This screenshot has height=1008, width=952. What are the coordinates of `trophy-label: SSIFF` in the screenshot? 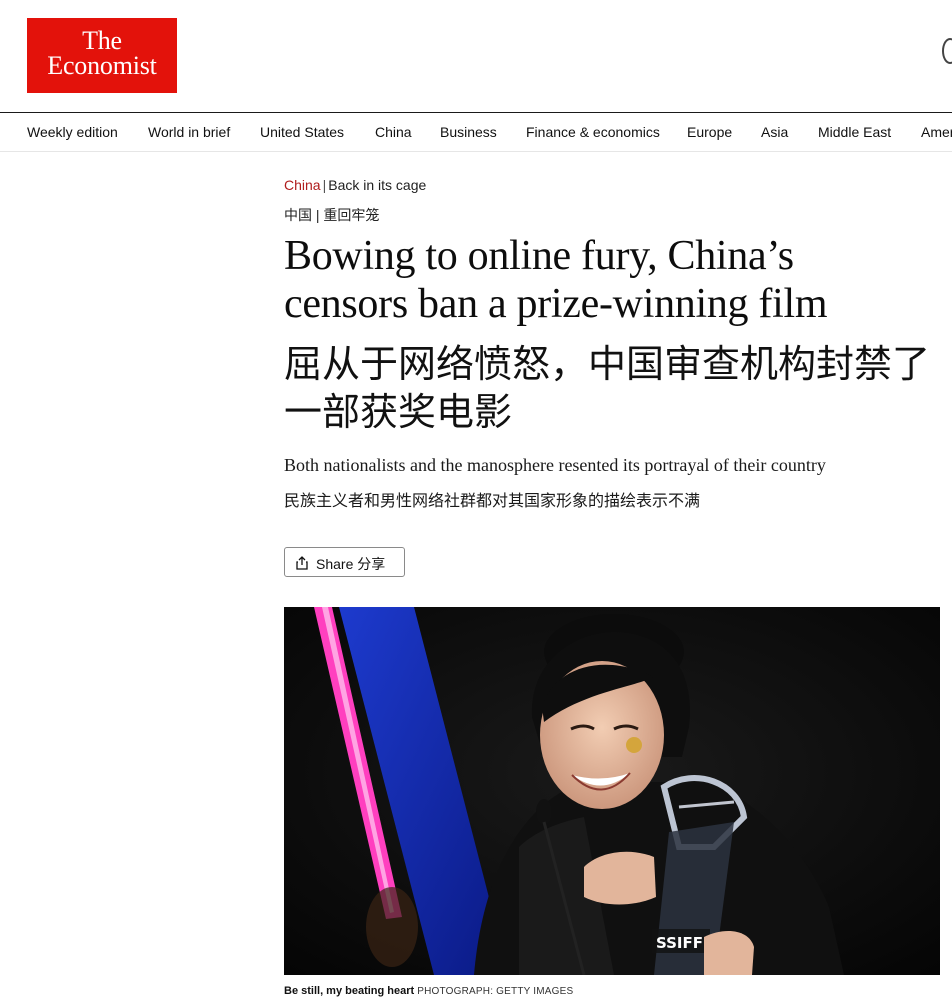 It's located at (679, 943).